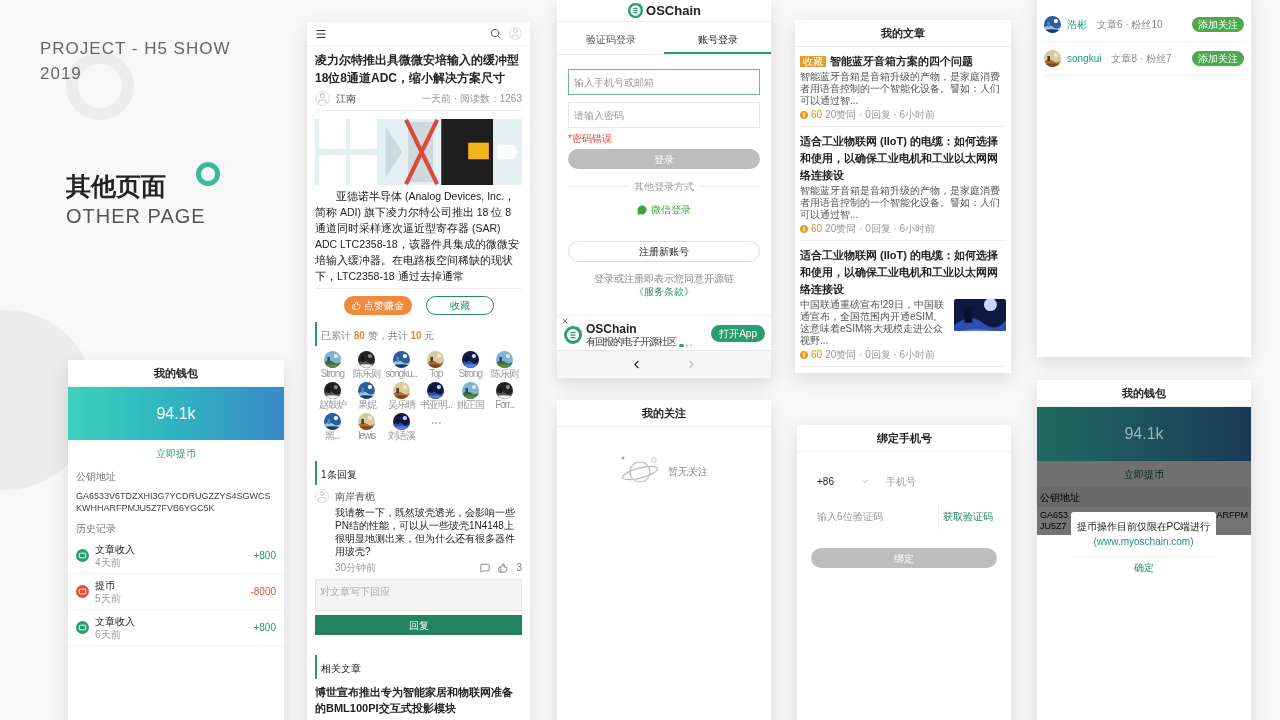 Image resolution: width=1280 pixels, height=720 pixels. Describe the element at coordinates (717, 40) in the screenshot. I see `login-tab: 账号登录` at that location.